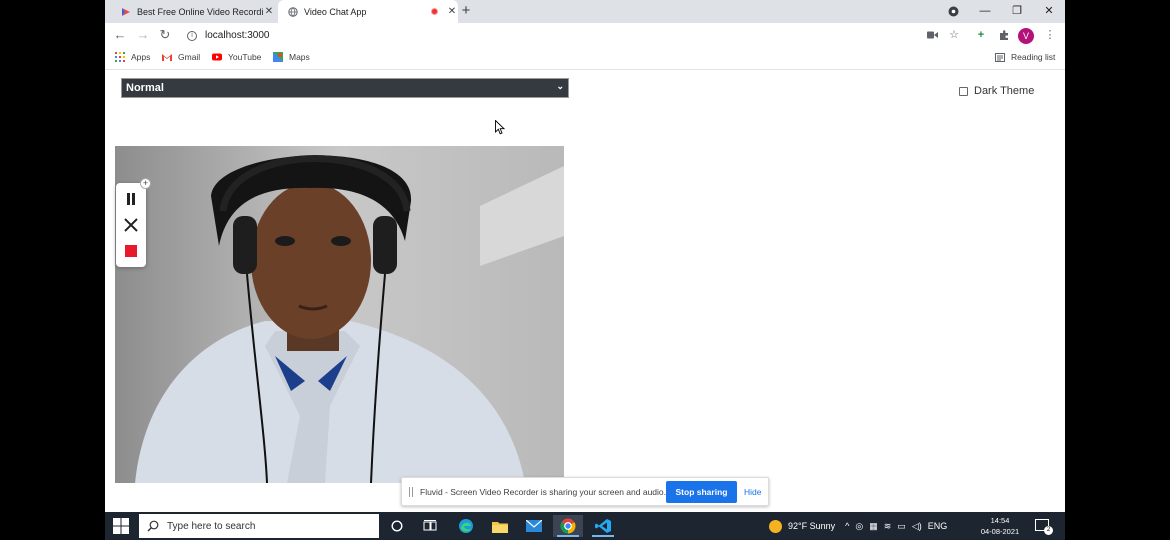 Image resolution: width=1170 pixels, height=540 pixels. What do you see at coordinates (131, 225) in the screenshot?
I see `cancel-icon` at bounding box center [131, 225].